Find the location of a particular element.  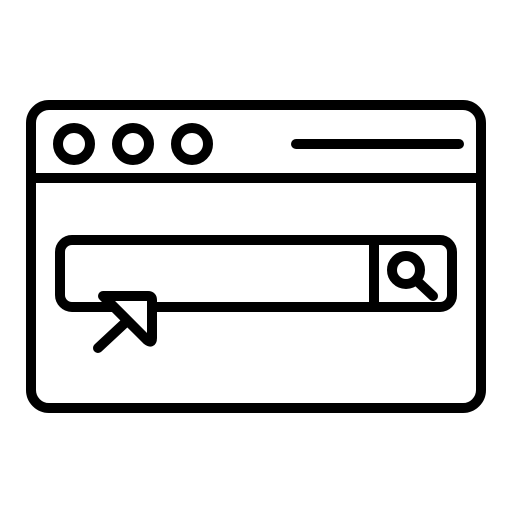

cursor-arrow-icon is located at coordinates (125, 322).